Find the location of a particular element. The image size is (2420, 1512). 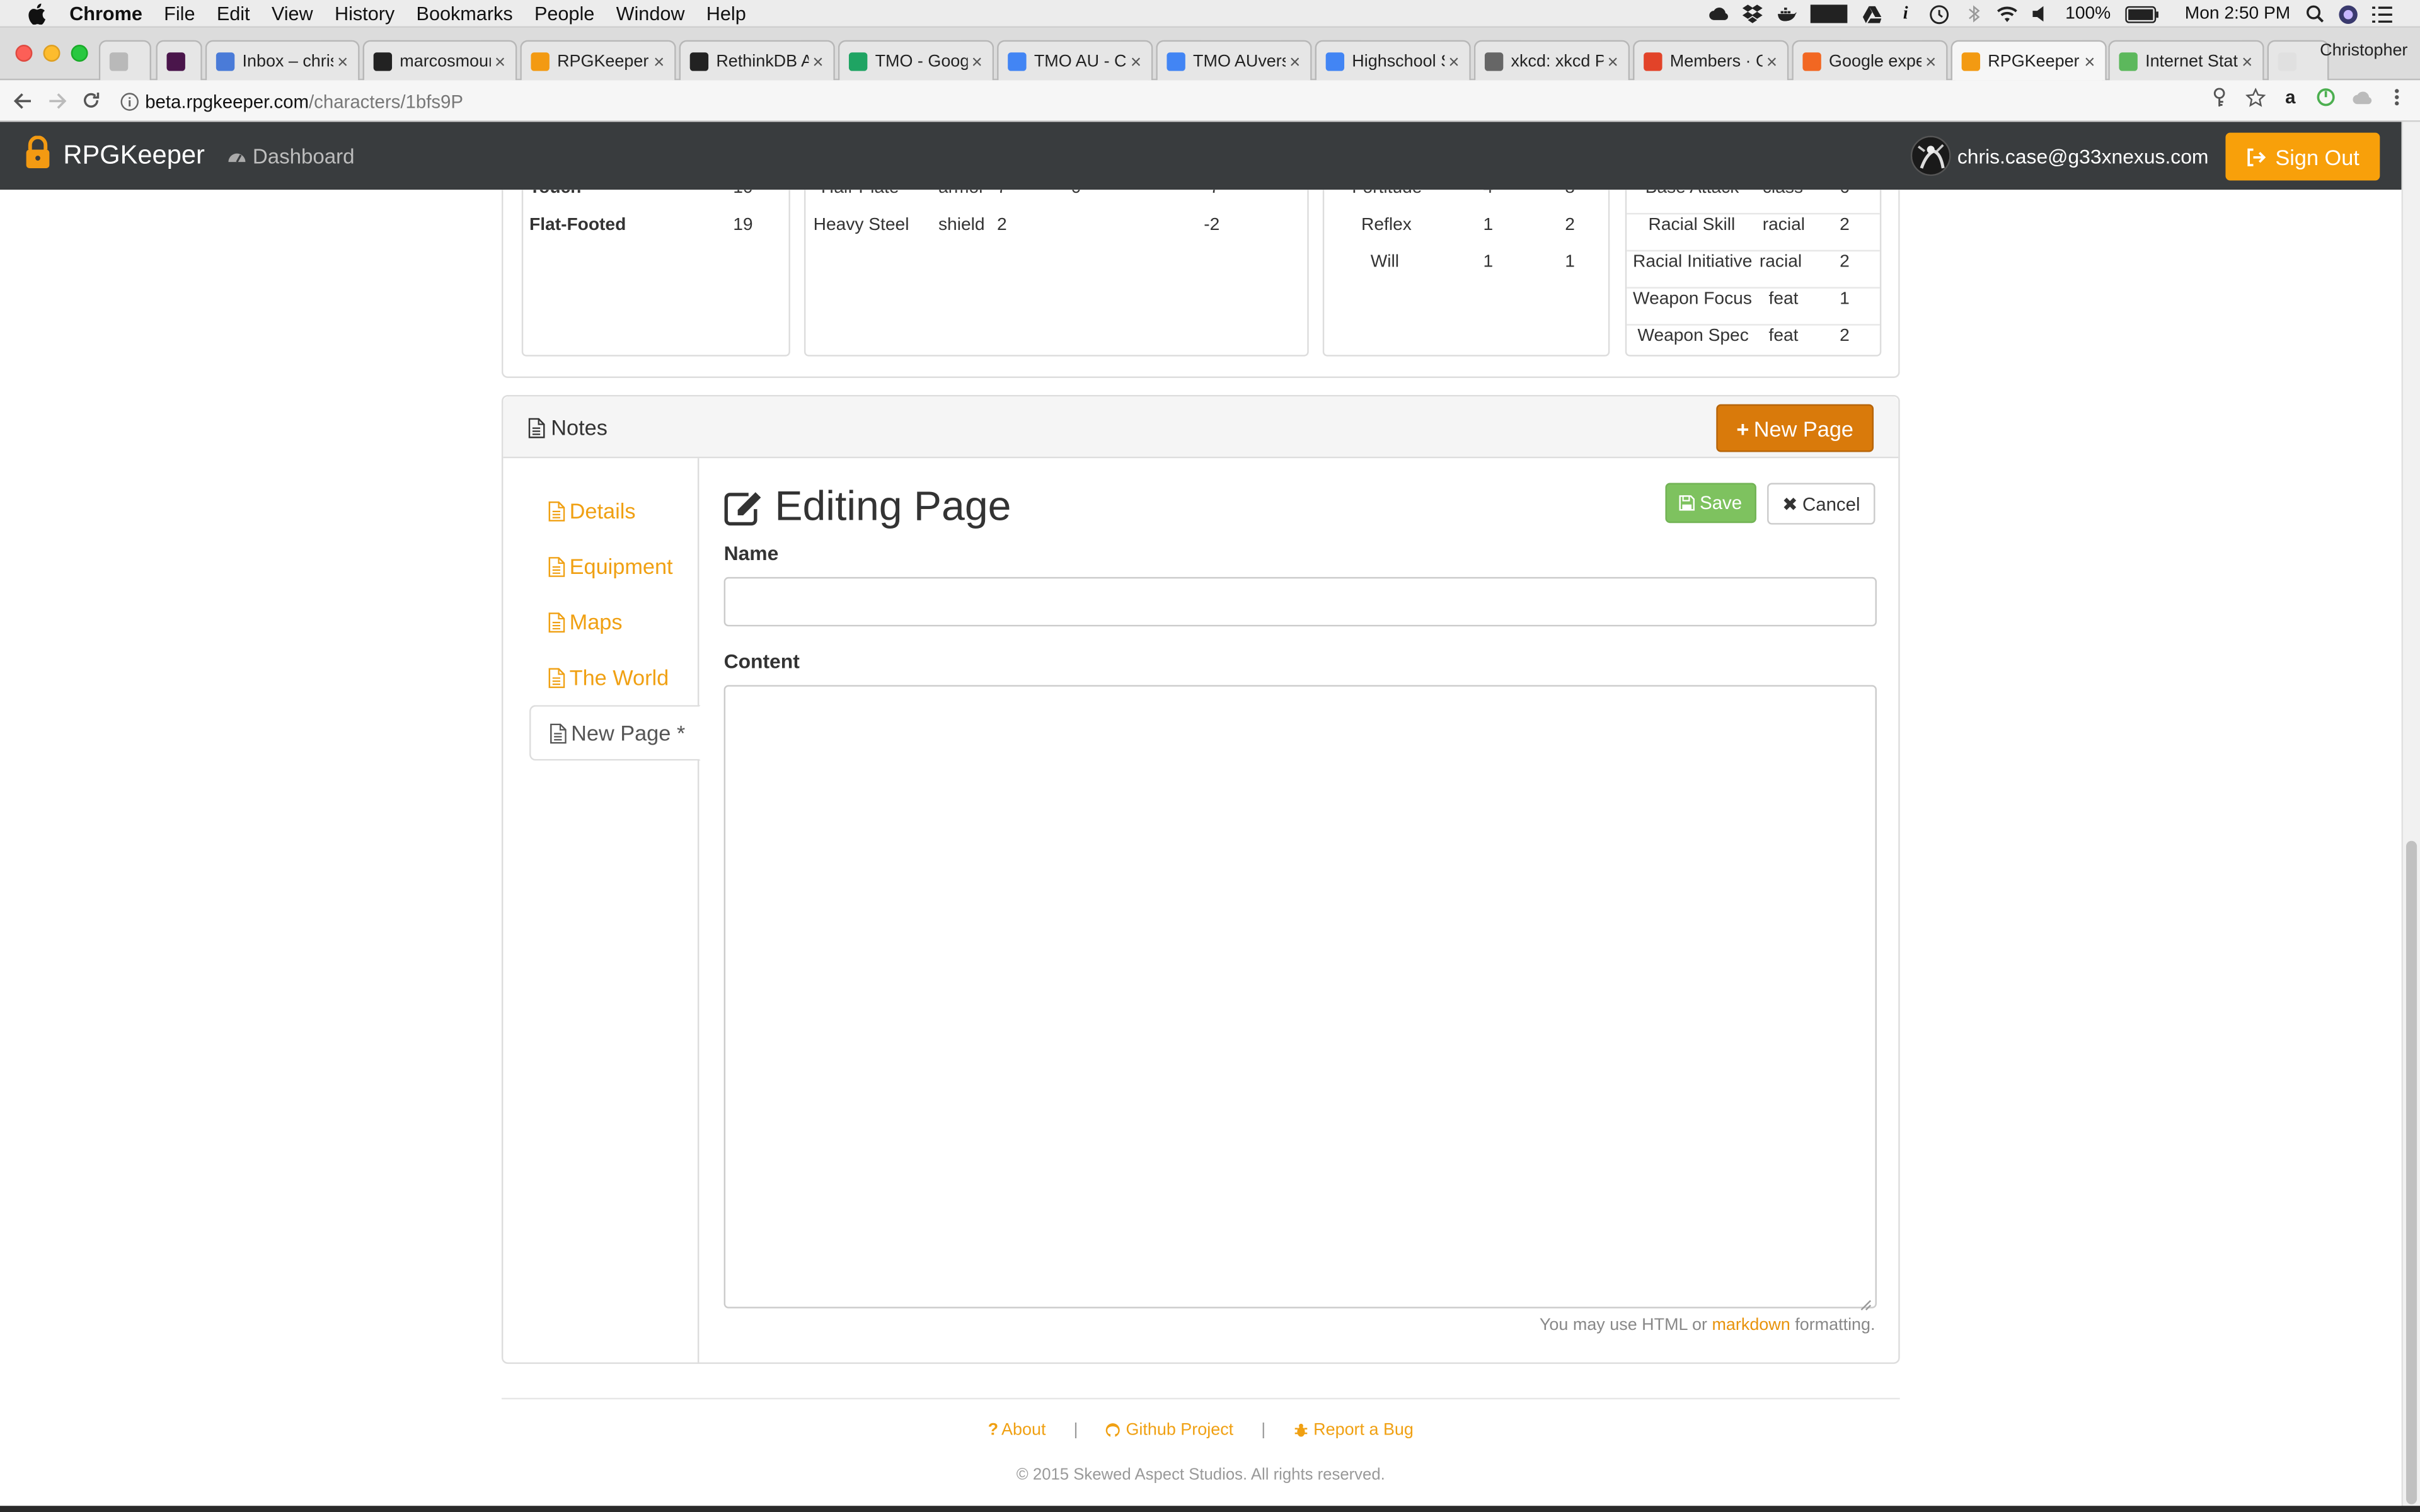

notification-center-icon is located at coordinates (2382, 13).